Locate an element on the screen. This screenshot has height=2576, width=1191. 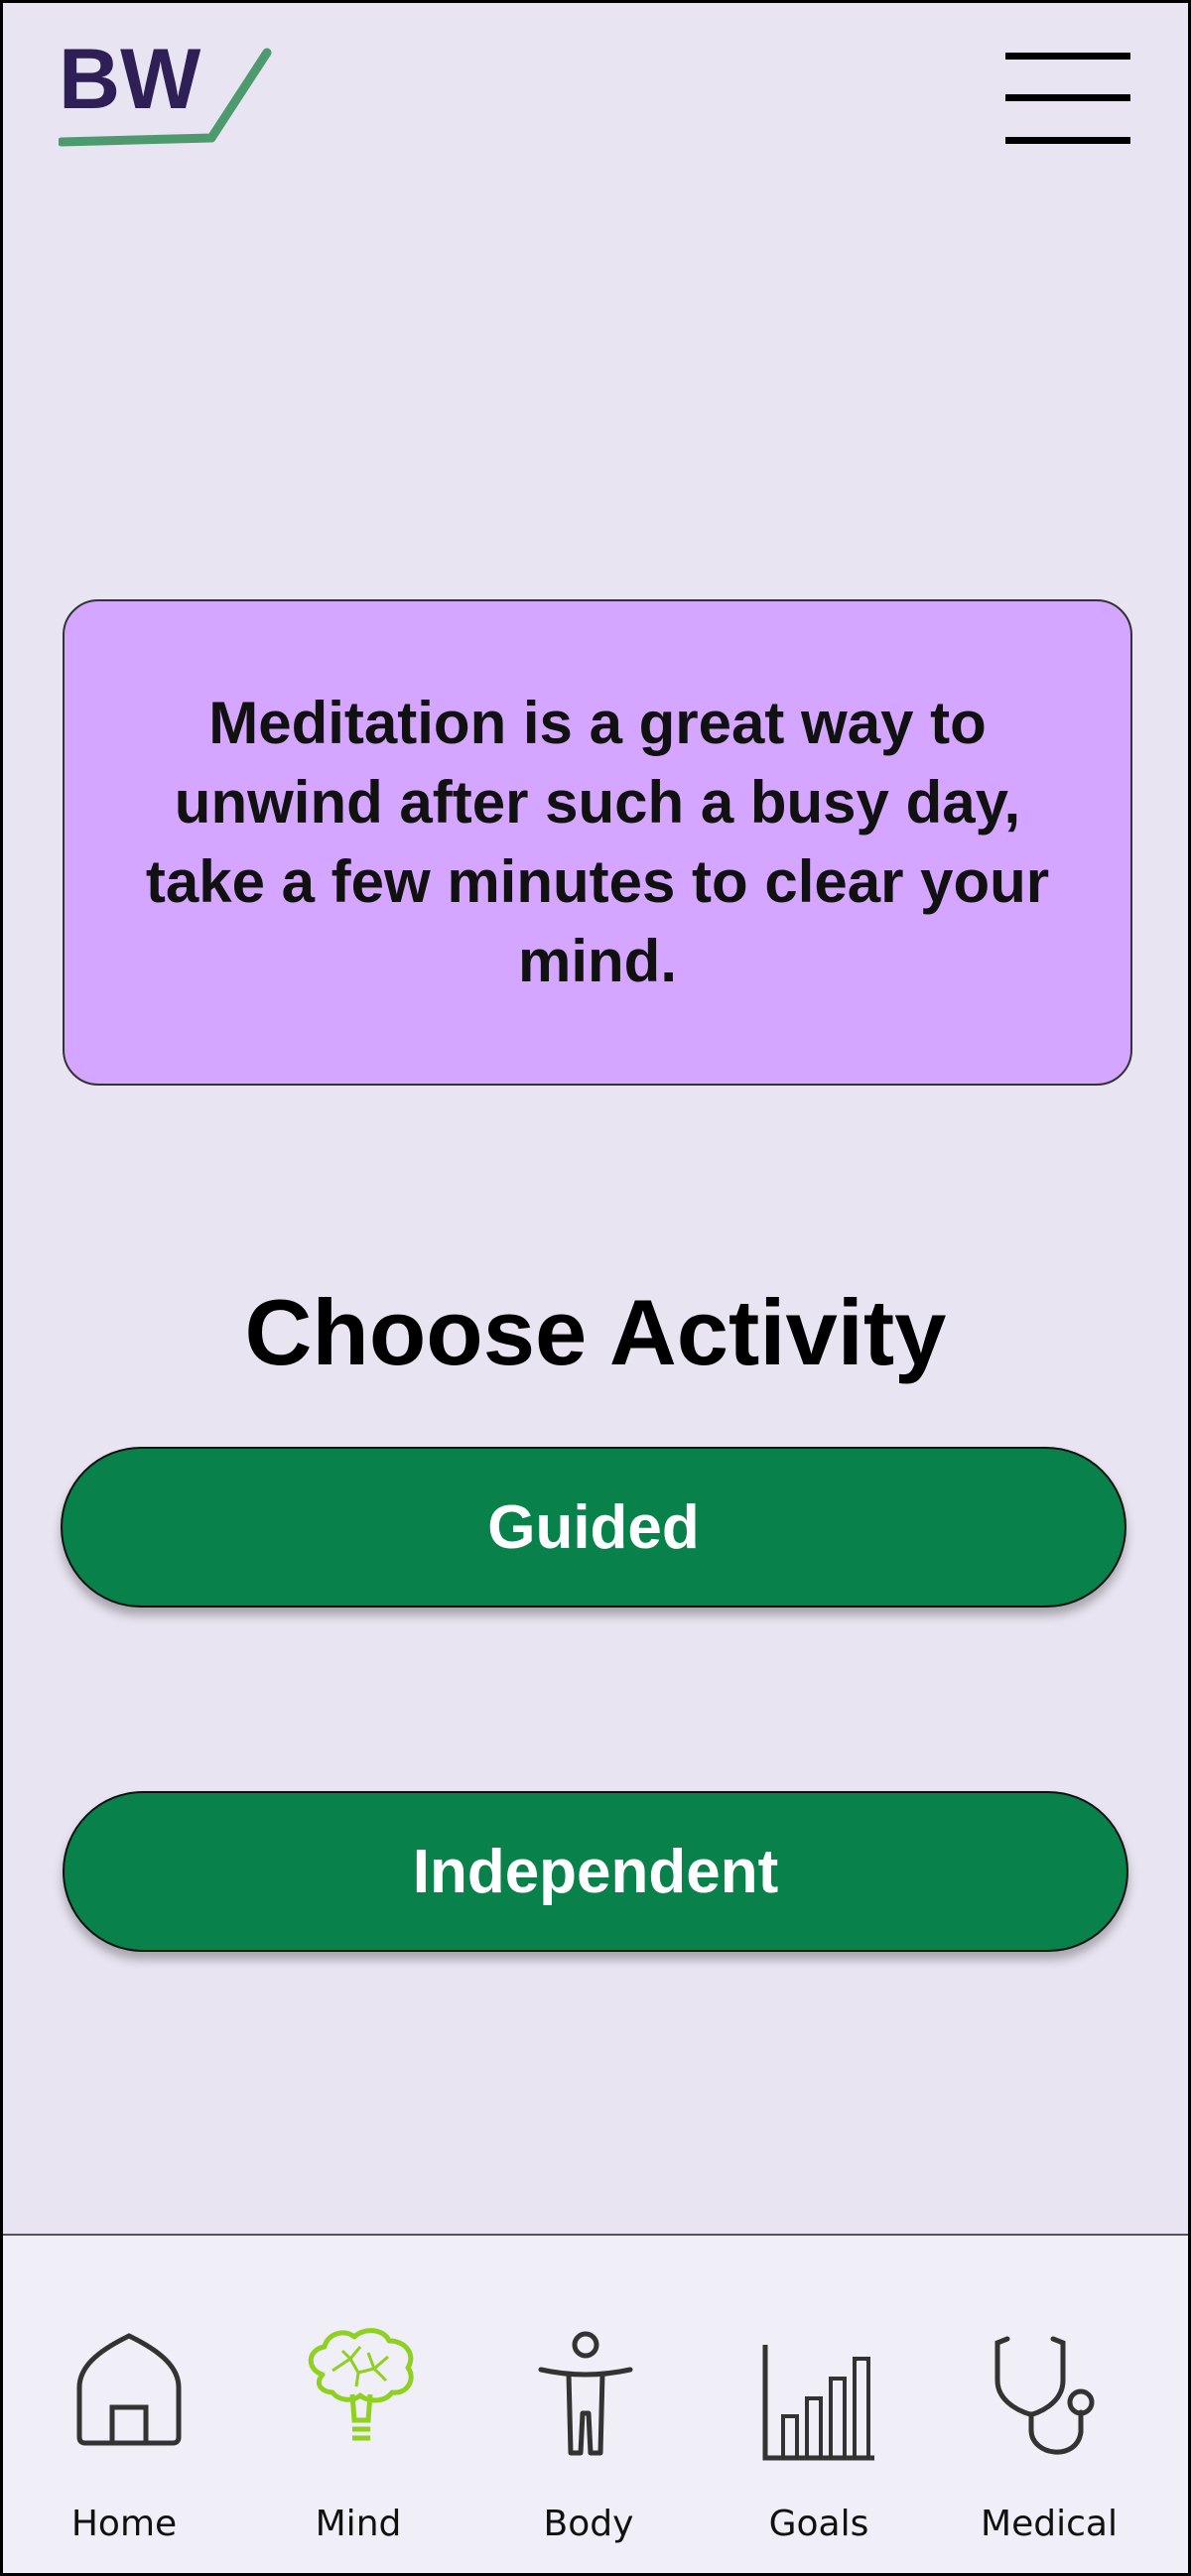
guided-button: Guided is located at coordinates (593, 1528).